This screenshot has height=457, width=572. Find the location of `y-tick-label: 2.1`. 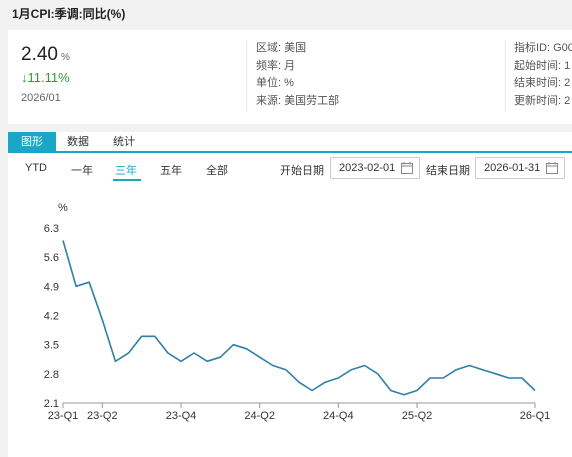

y-tick-label: 2.1 is located at coordinates (51, 404).